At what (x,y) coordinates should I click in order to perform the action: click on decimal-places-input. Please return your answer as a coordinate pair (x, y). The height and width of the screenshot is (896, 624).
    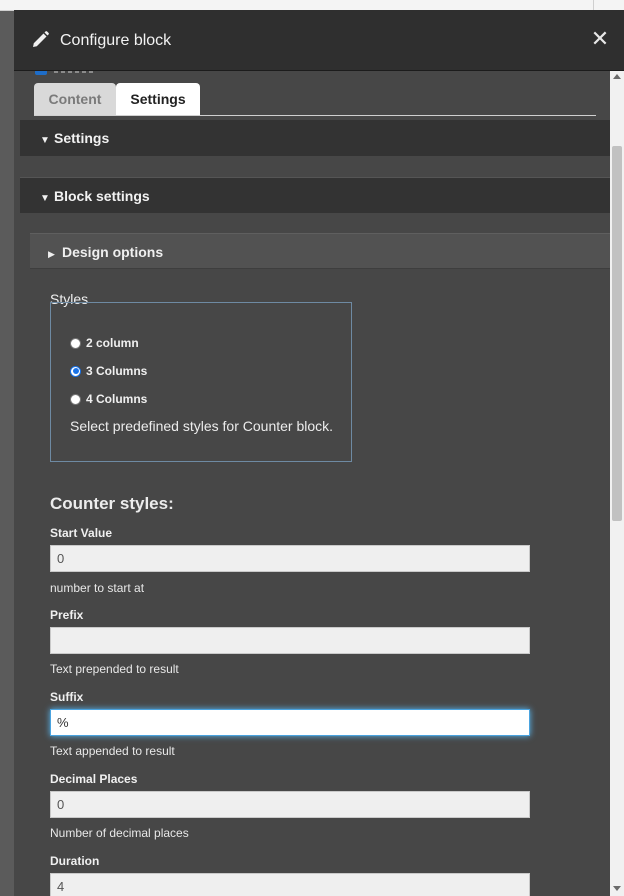
    Looking at the image, I should click on (290, 804).